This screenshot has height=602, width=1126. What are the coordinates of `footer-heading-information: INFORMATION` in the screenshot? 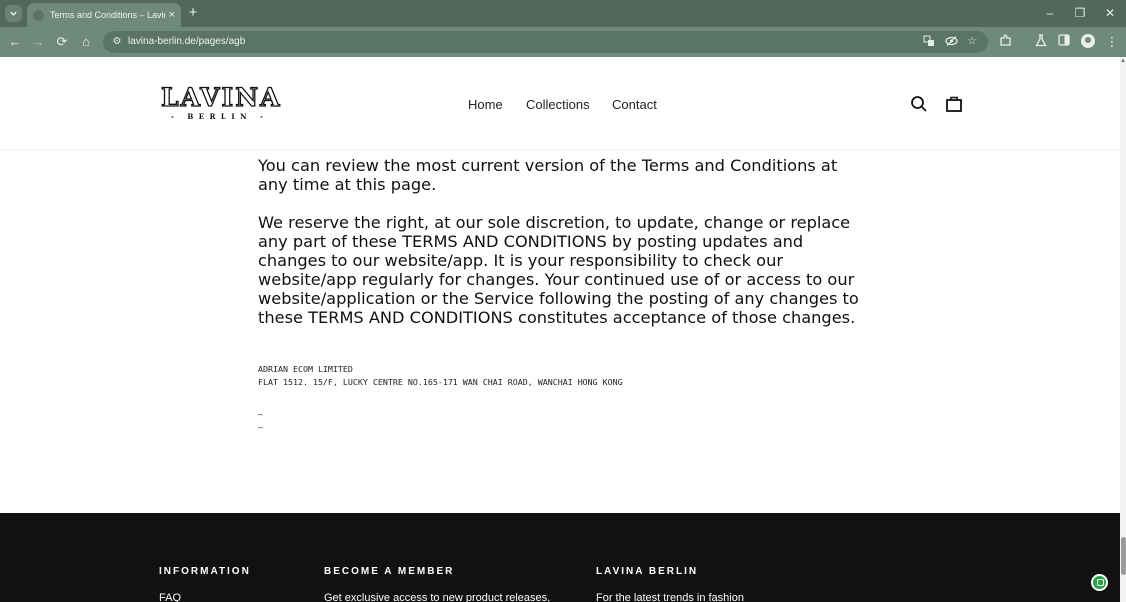 It's located at (205, 571).